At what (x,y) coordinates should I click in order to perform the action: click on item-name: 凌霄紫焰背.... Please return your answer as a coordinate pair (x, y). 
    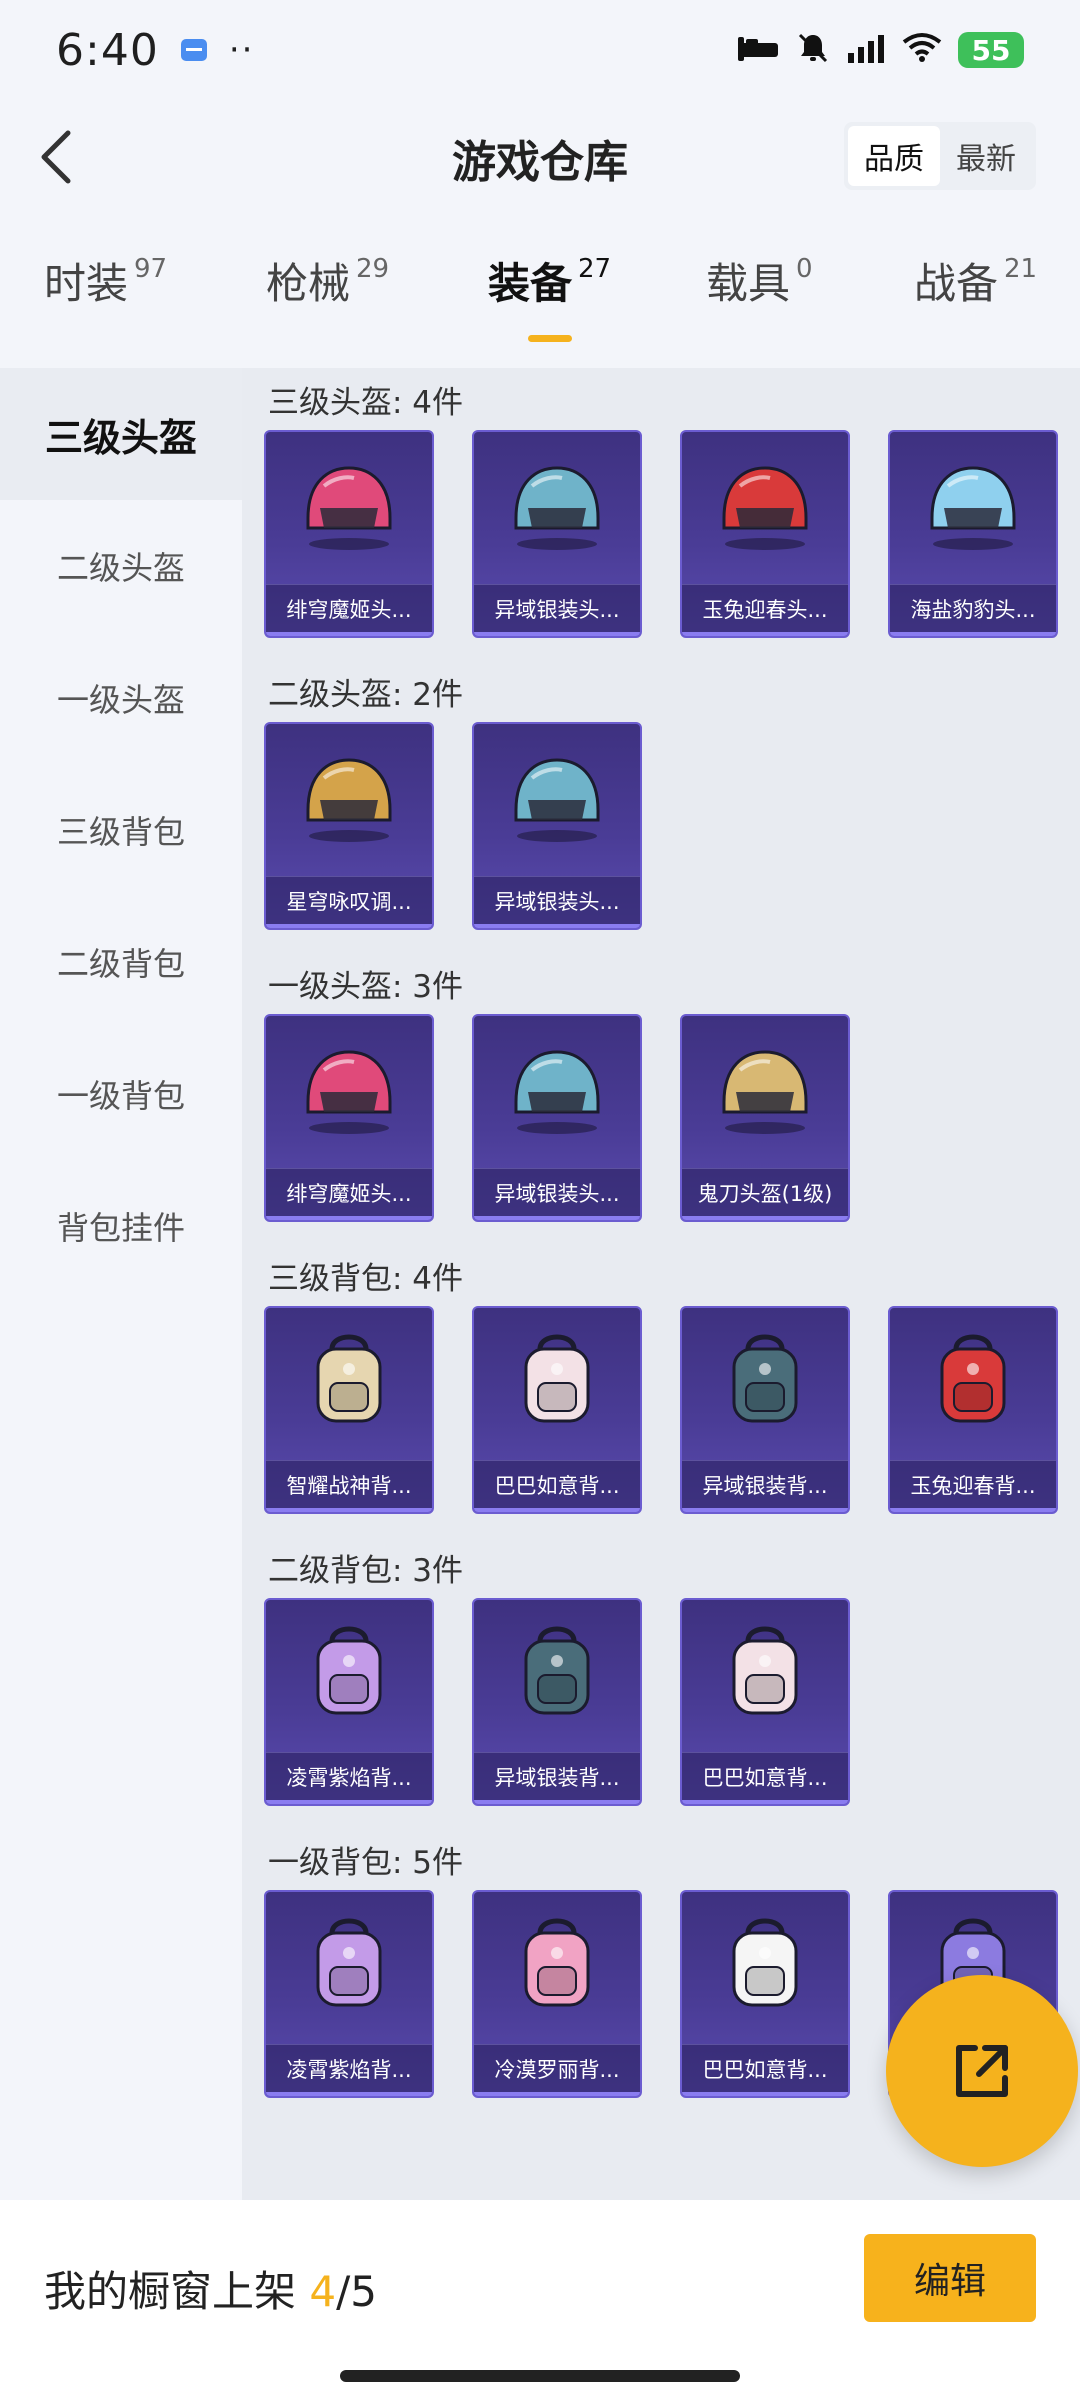
    Looking at the image, I should click on (349, 1778).